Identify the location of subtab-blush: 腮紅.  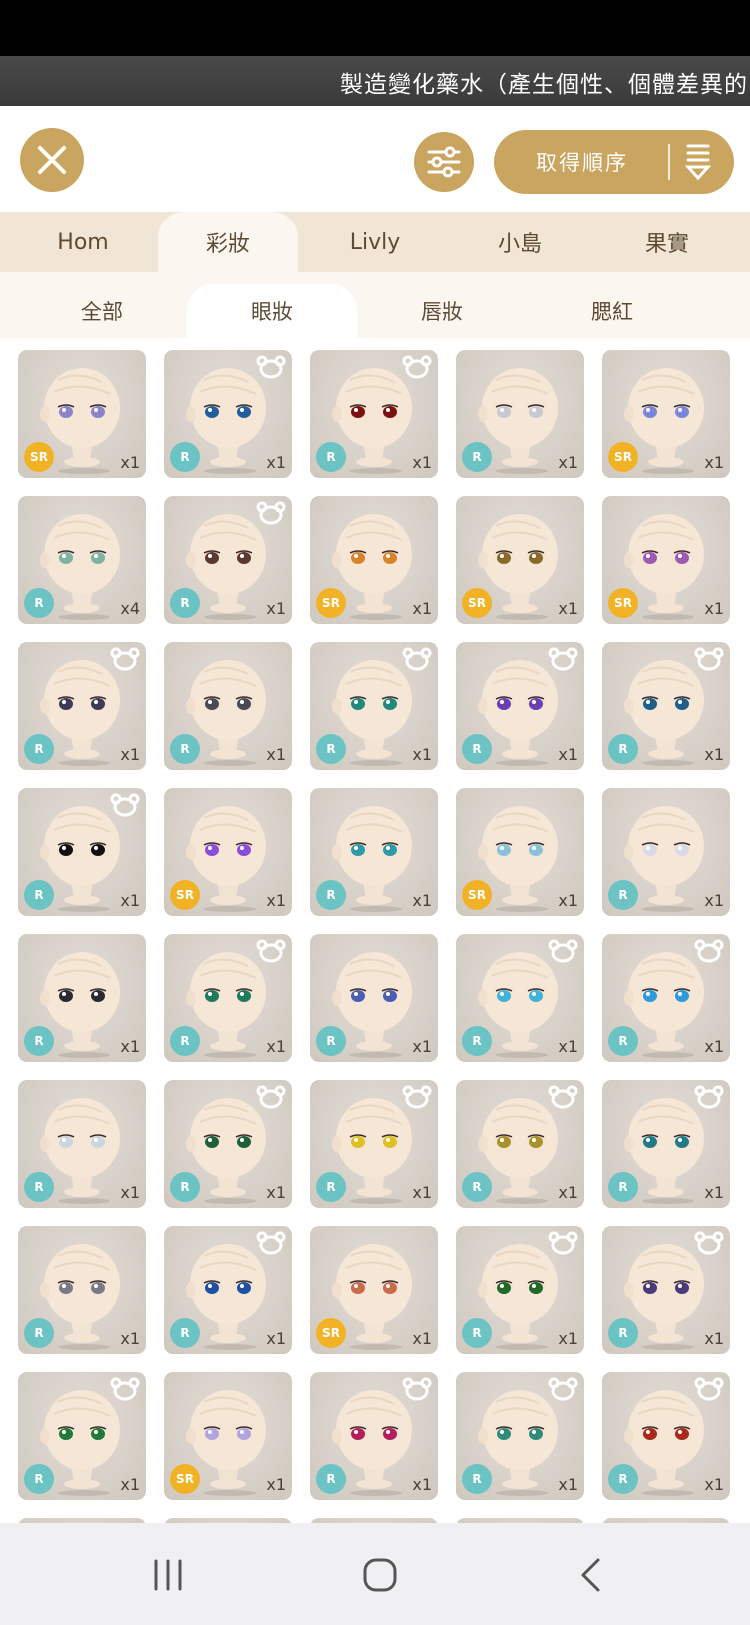
(612, 311).